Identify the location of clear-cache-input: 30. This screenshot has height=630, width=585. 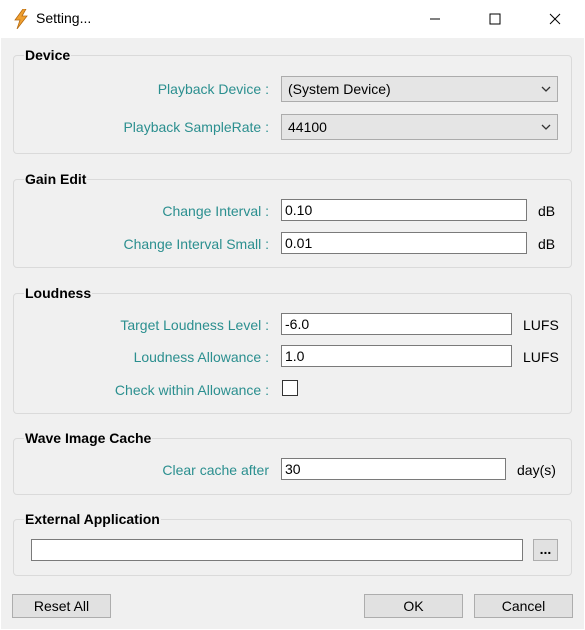
(393, 469).